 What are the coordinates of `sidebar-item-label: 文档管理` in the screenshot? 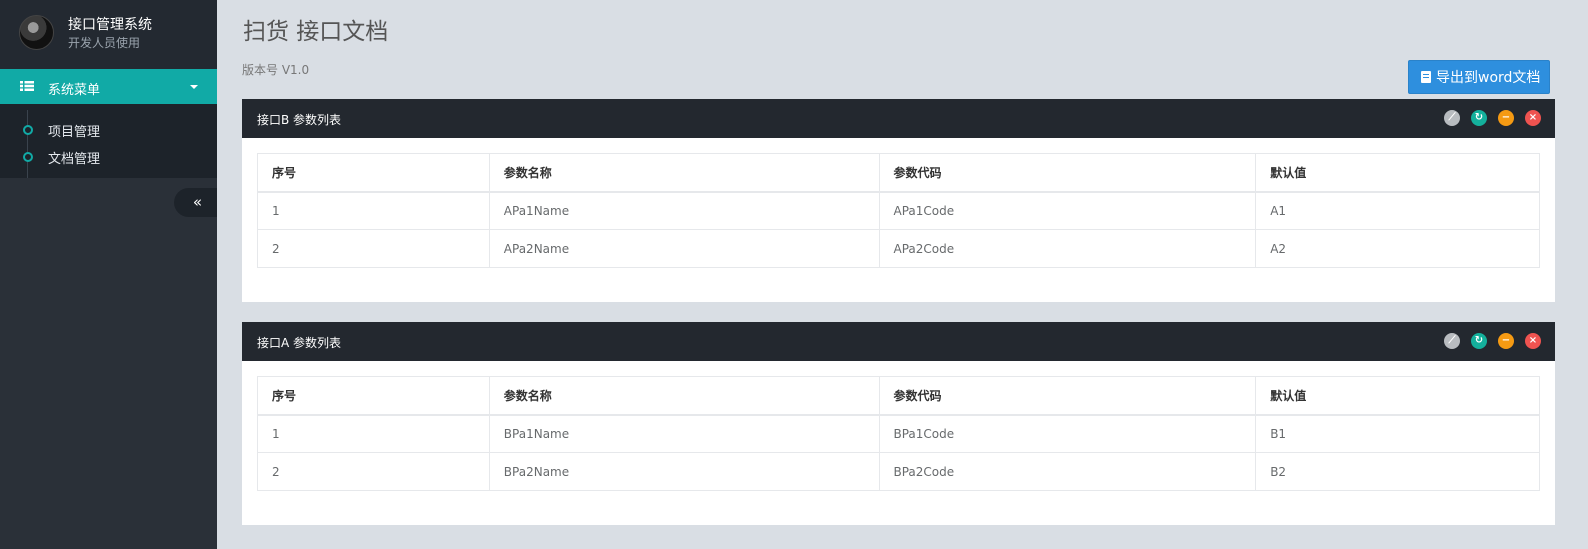 It's located at (74, 159).